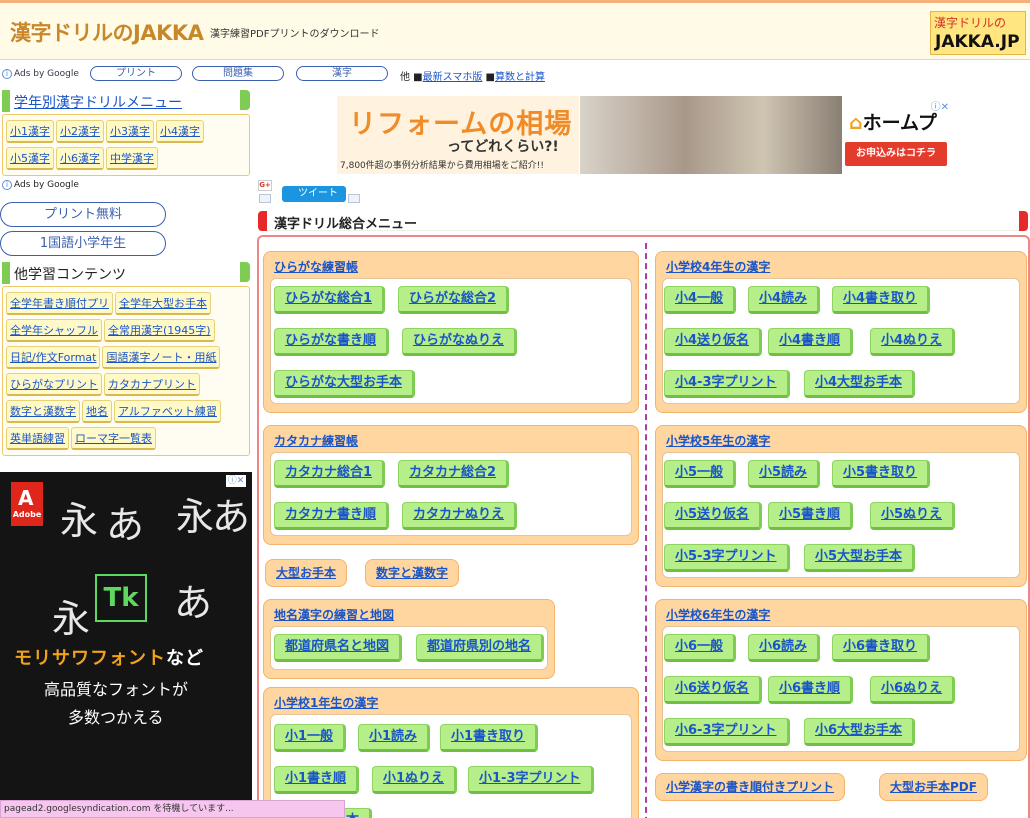 This screenshot has width=1030, height=818. Describe the element at coordinates (454, 300) in the screenshot. I see `btn-hiragana-2: ひらがな総合2` at that location.